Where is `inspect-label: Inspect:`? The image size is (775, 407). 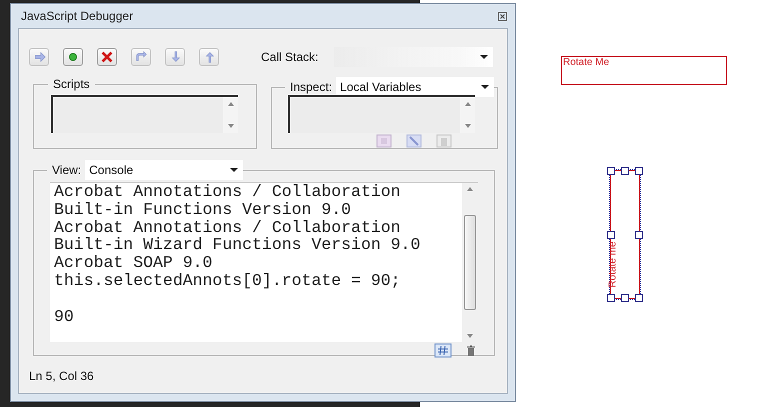 inspect-label: Inspect: is located at coordinates (311, 87).